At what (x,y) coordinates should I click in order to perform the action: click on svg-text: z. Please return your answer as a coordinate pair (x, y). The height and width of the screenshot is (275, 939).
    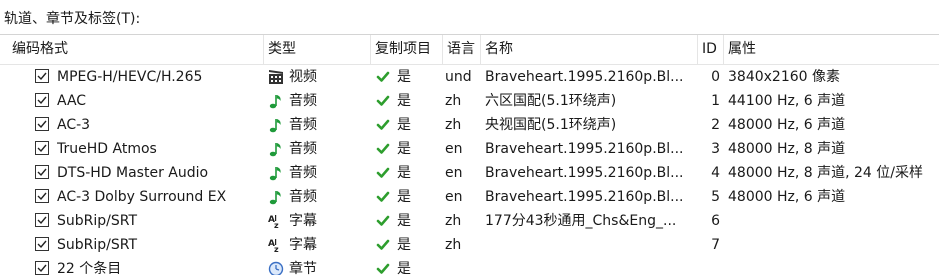
    Looking at the image, I should click on (276, 225).